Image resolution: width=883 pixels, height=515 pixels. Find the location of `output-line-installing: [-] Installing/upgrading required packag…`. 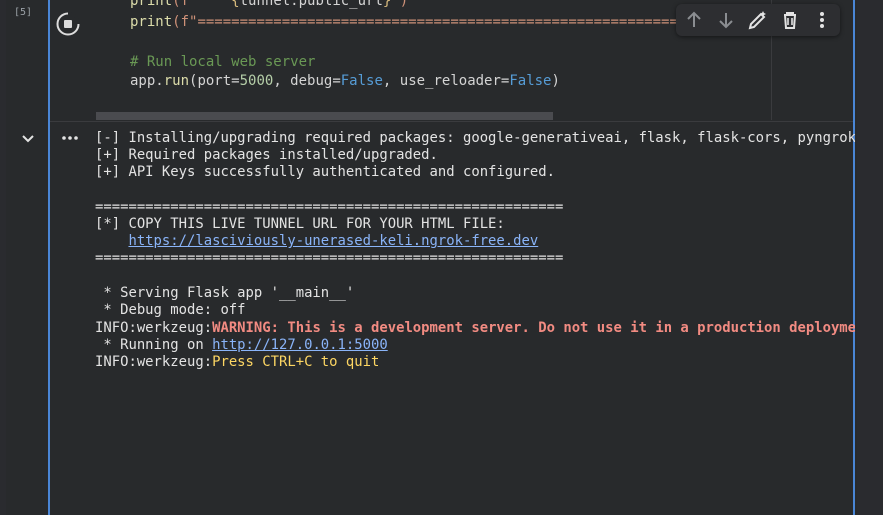

output-line-installing: [-] Installing/upgrading required packag… is located at coordinates (475, 138).